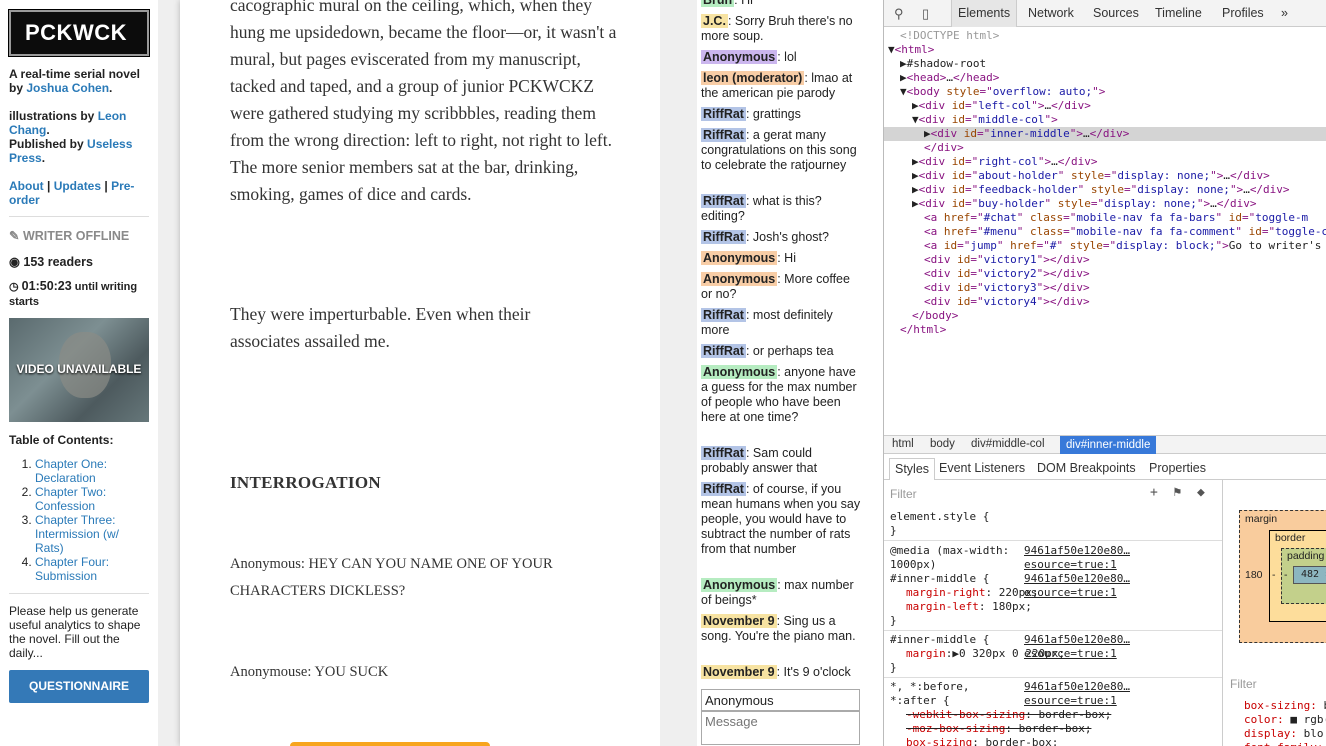 The width and height of the screenshot is (1326, 746). Describe the element at coordinates (1053, 677) in the screenshot. I see `rule-divider` at that location.